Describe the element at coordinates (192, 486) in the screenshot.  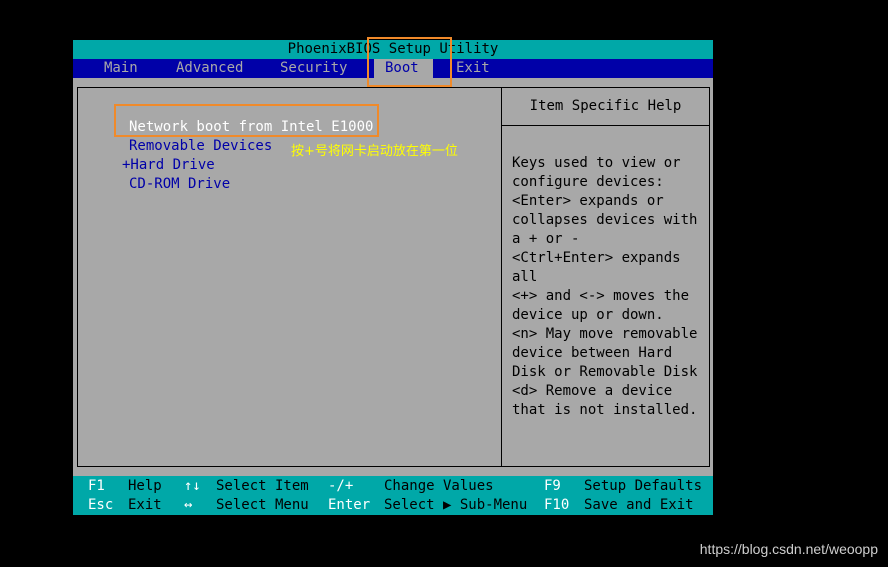
I see `arrows-updown-icon: ↑↓` at that location.